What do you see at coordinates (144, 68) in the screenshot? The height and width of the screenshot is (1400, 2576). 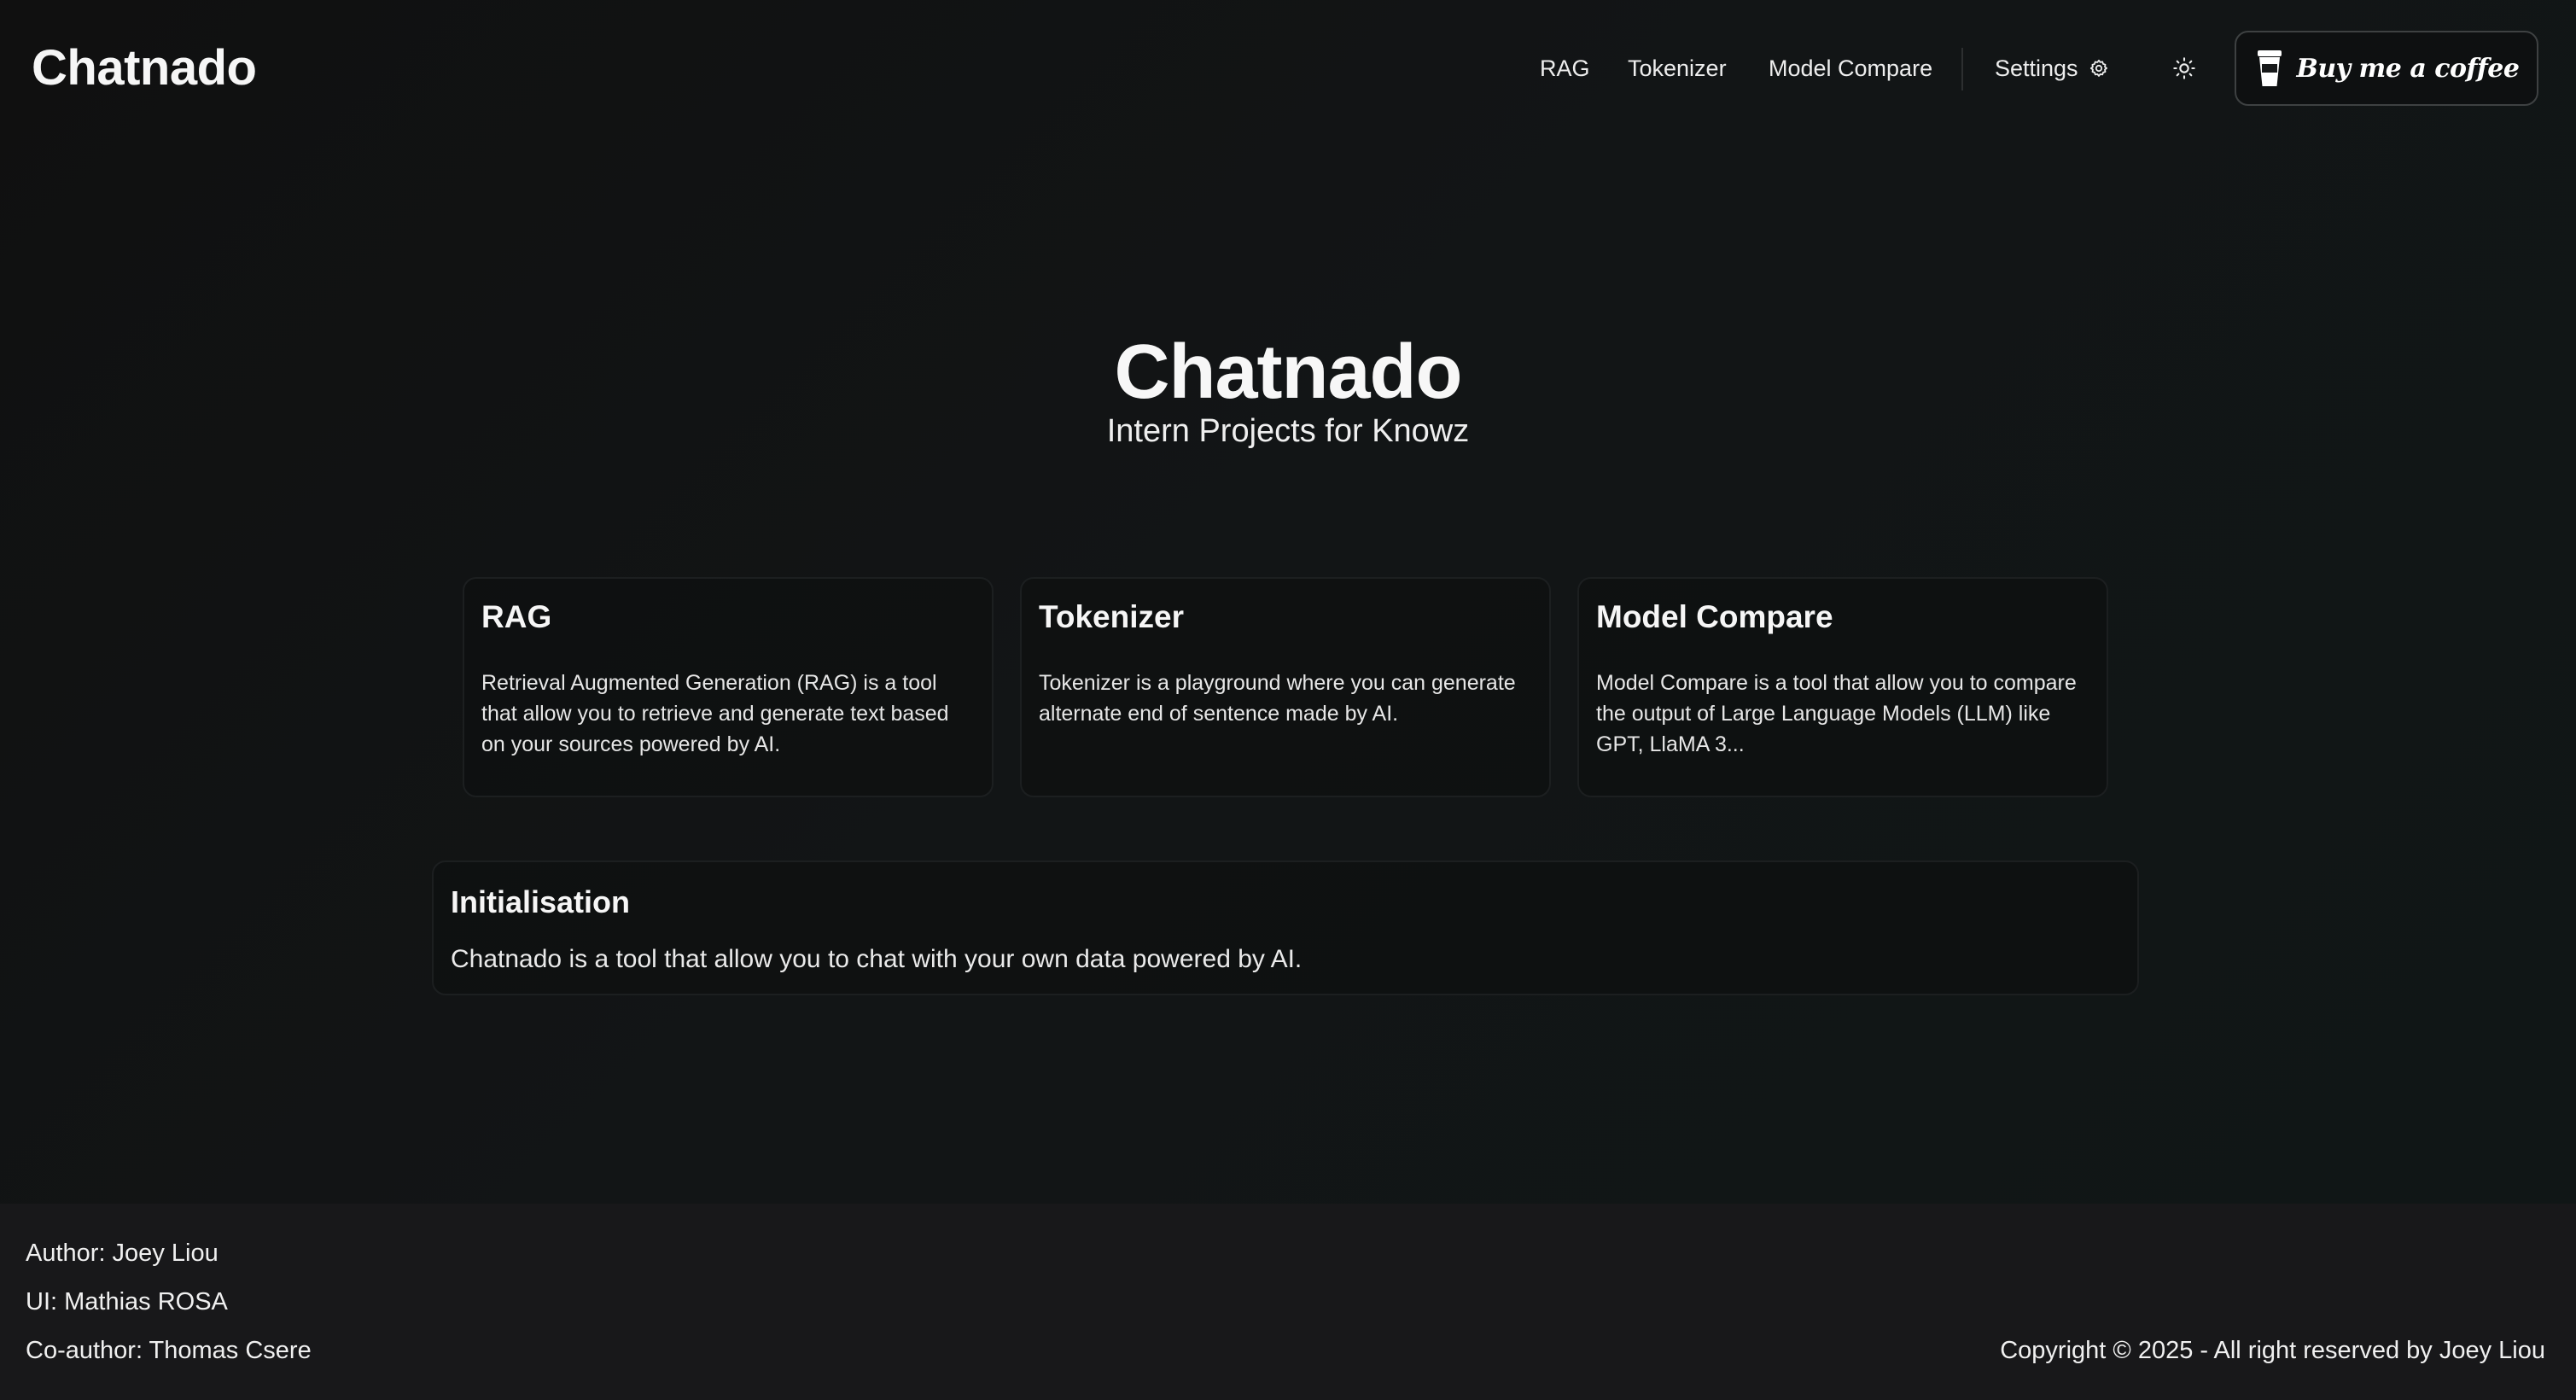 I see `brand-logo: Chatnado` at bounding box center [144, 68].